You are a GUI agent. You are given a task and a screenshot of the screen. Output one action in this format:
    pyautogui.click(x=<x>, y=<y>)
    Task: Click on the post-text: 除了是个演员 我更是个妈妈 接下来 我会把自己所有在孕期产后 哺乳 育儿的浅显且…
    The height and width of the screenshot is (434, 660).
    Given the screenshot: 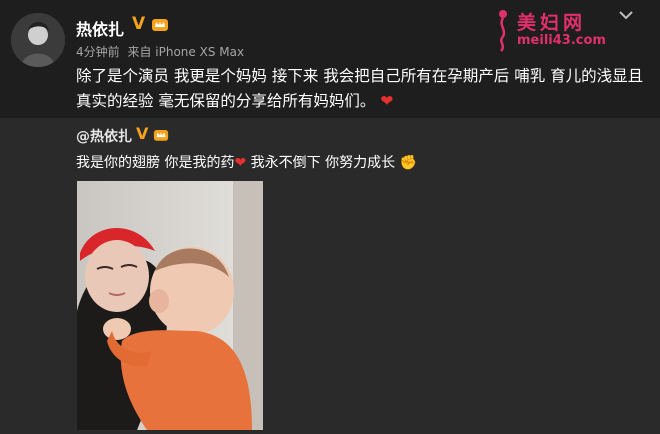 What is the action you would take?
    pyautogui.click(x=361, y=89)
    